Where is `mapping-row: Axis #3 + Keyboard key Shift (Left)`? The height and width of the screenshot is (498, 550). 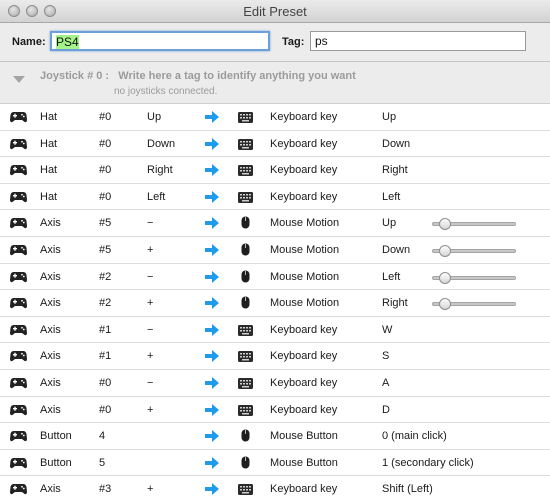
mapping-row: Axis #3 + Keyboard key Shift (Left) is located at coordinates (275, 487).